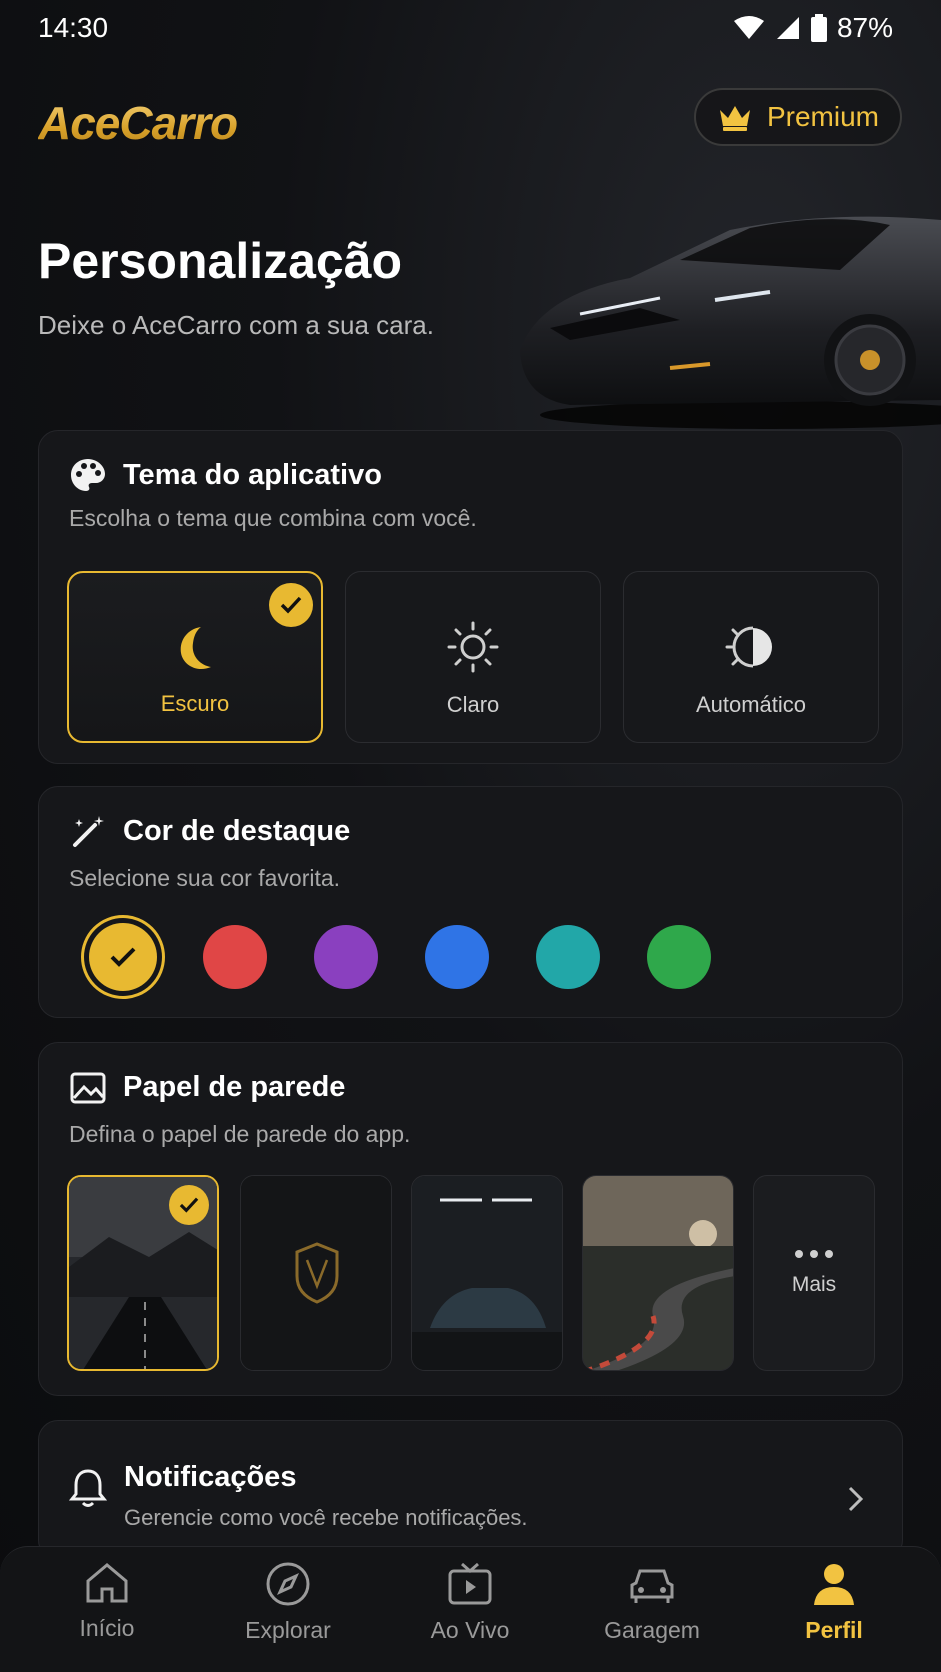  I want to click on wallpaper-road, so click(143, 1273).